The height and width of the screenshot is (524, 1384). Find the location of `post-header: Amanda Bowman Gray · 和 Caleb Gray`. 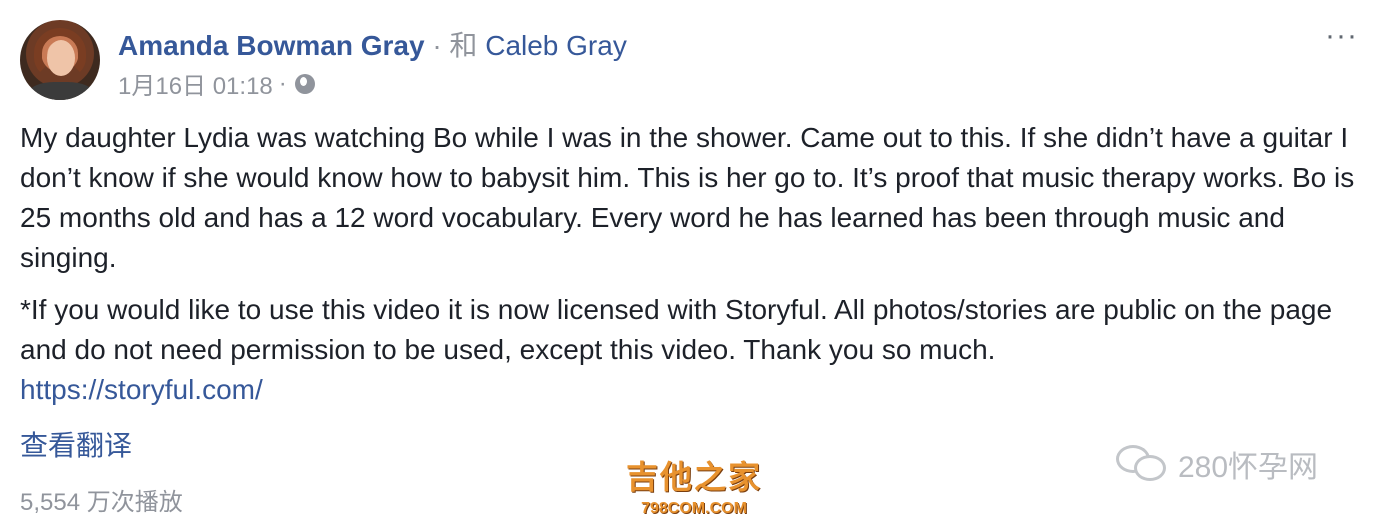

post-header: Amanda Bowman Gray · 和 Caleb Gray is located at coordinates (372, 44).